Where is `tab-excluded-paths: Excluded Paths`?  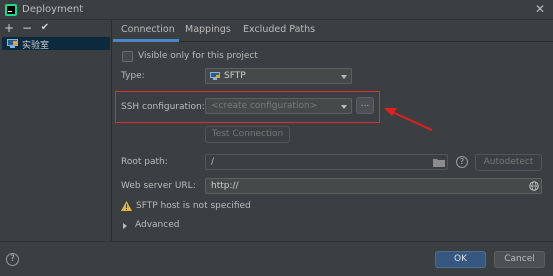 tab-excluded-paths: Excluded Paths is located at coordinates (279, 29).